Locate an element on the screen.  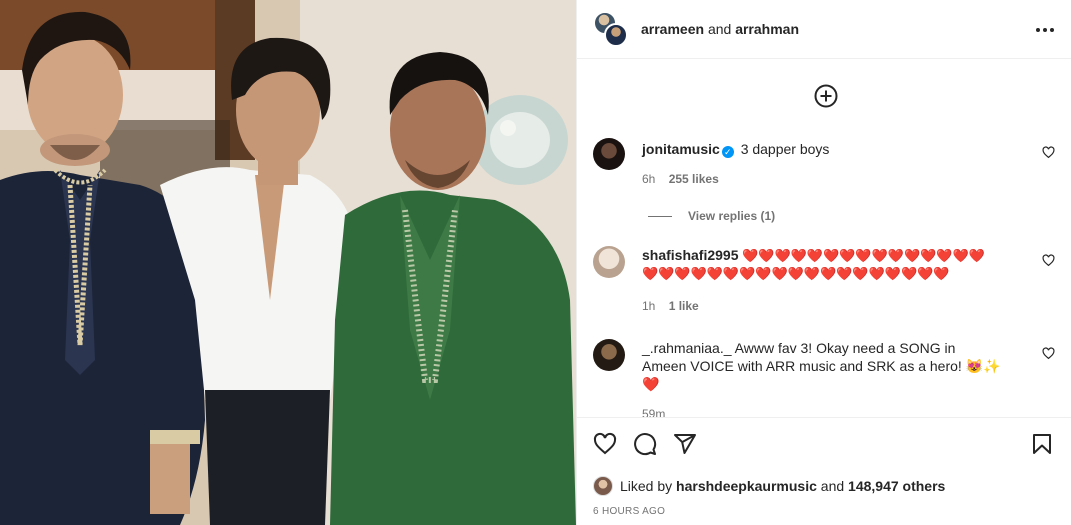
liked-prefix: Liked by is located at coordinates (646, 486).